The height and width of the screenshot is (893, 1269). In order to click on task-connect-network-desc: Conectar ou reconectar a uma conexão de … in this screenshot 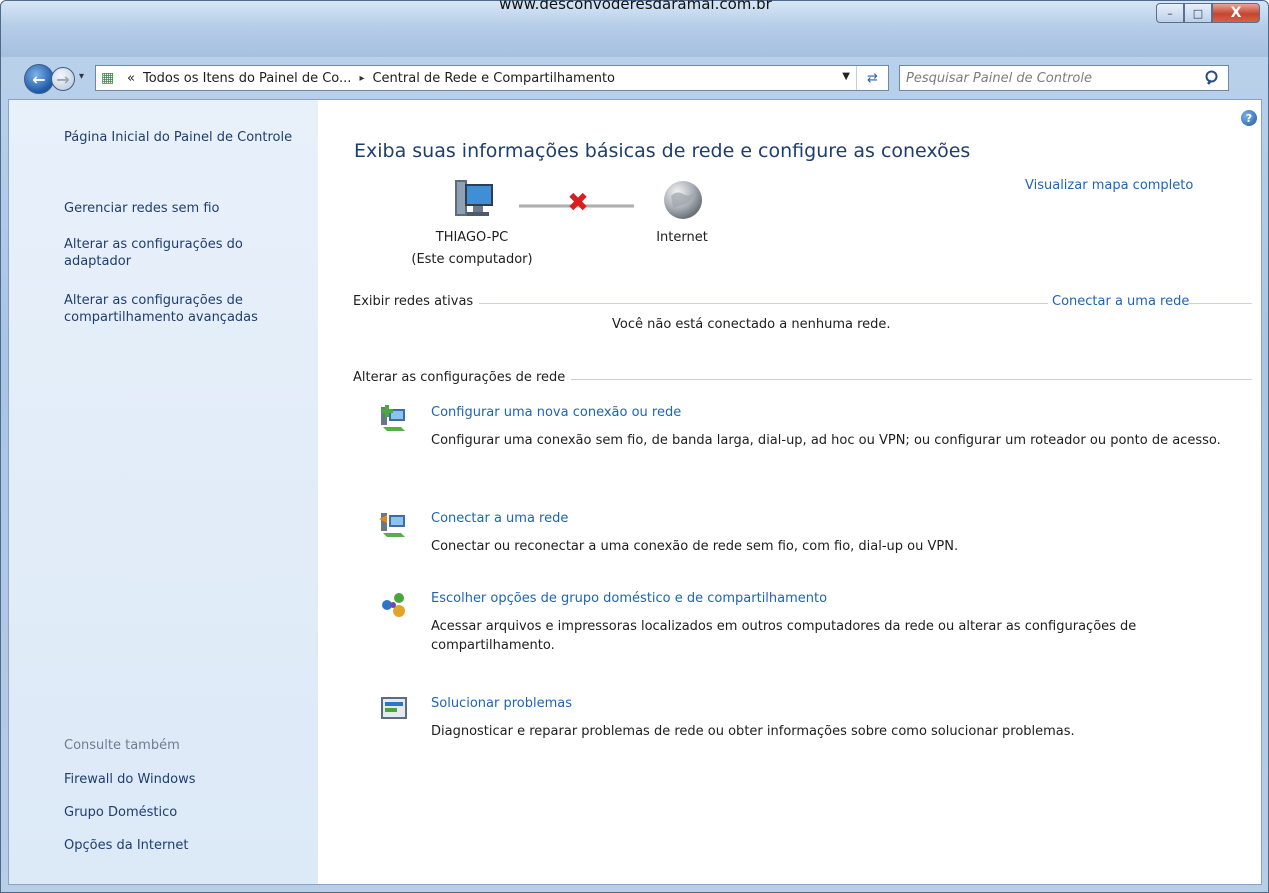, I will do `click(695, 546)`.